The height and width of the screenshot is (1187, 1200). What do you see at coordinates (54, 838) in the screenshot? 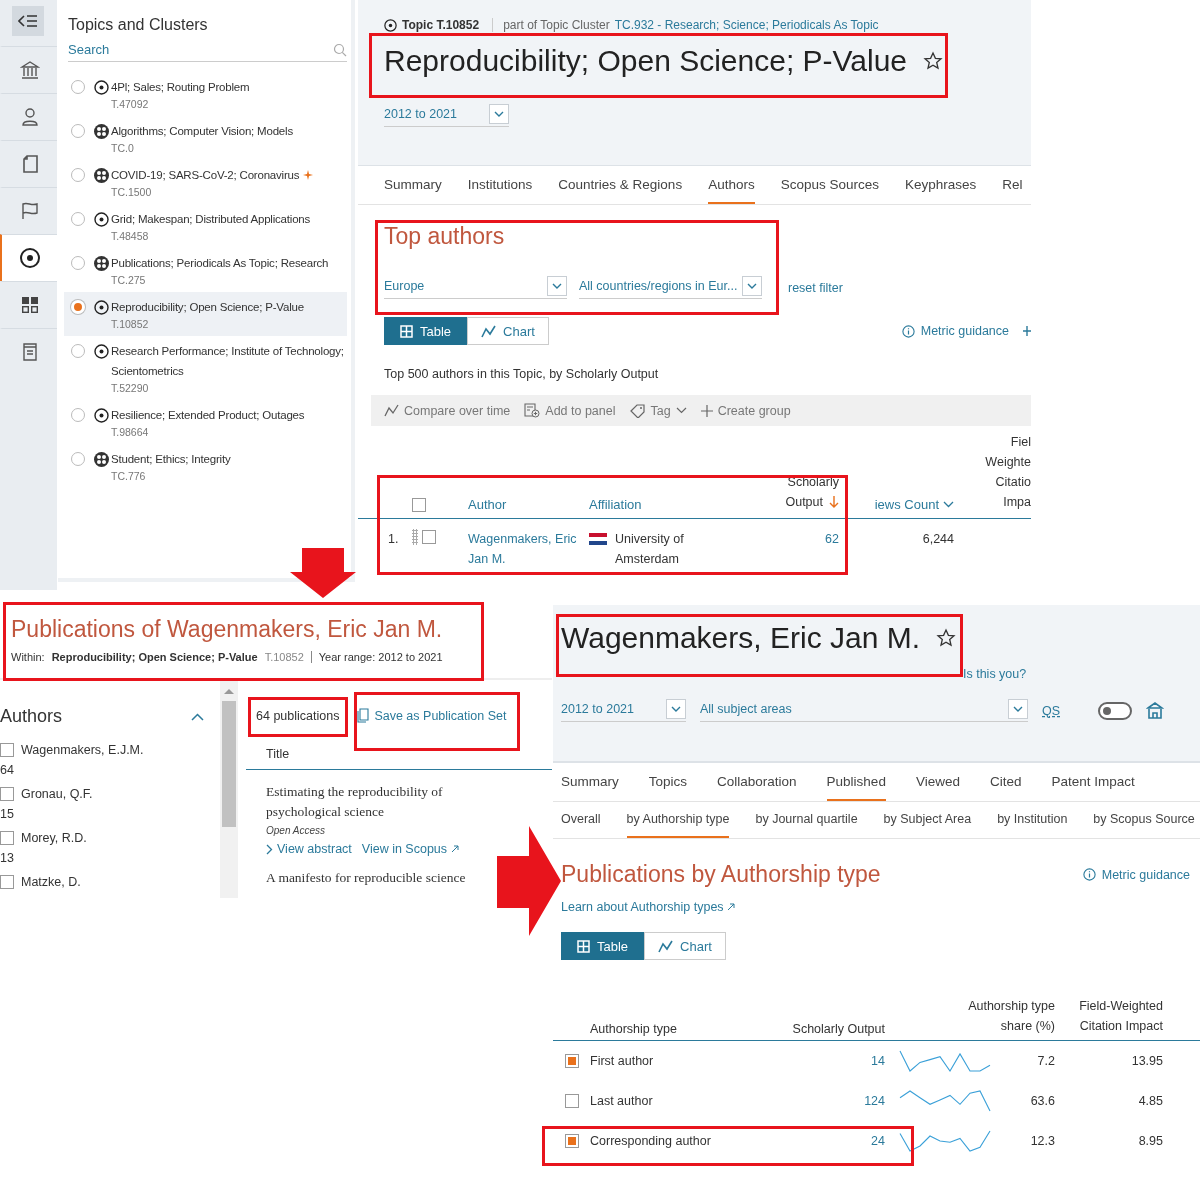
I see `author-name: Morey, R.D.` at bounding box center [54, 838].